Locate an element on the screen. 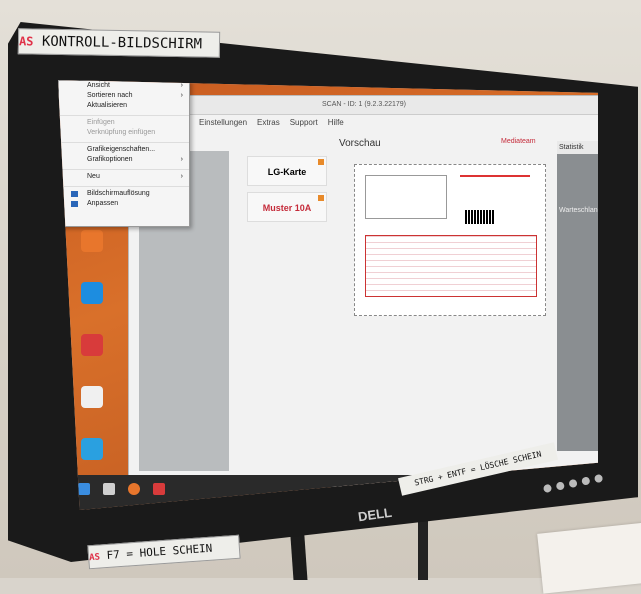 The width and height of the screenshot is (641, 594). teamviewer-icon is located at coordinates (92, 293).